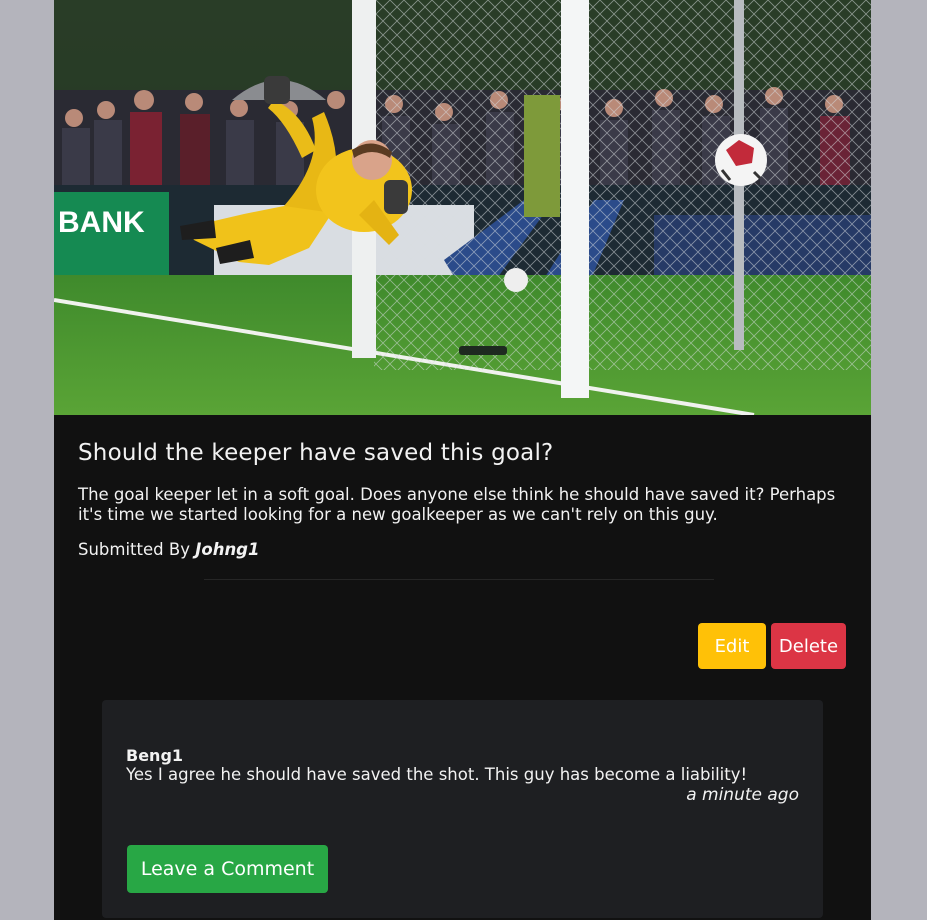 The height and width of the screenshot is (920, 927). Describe the element at coordinates (227, 869) in the screenshot. I see `leave-comment-button: Leave a Comment` at that location.